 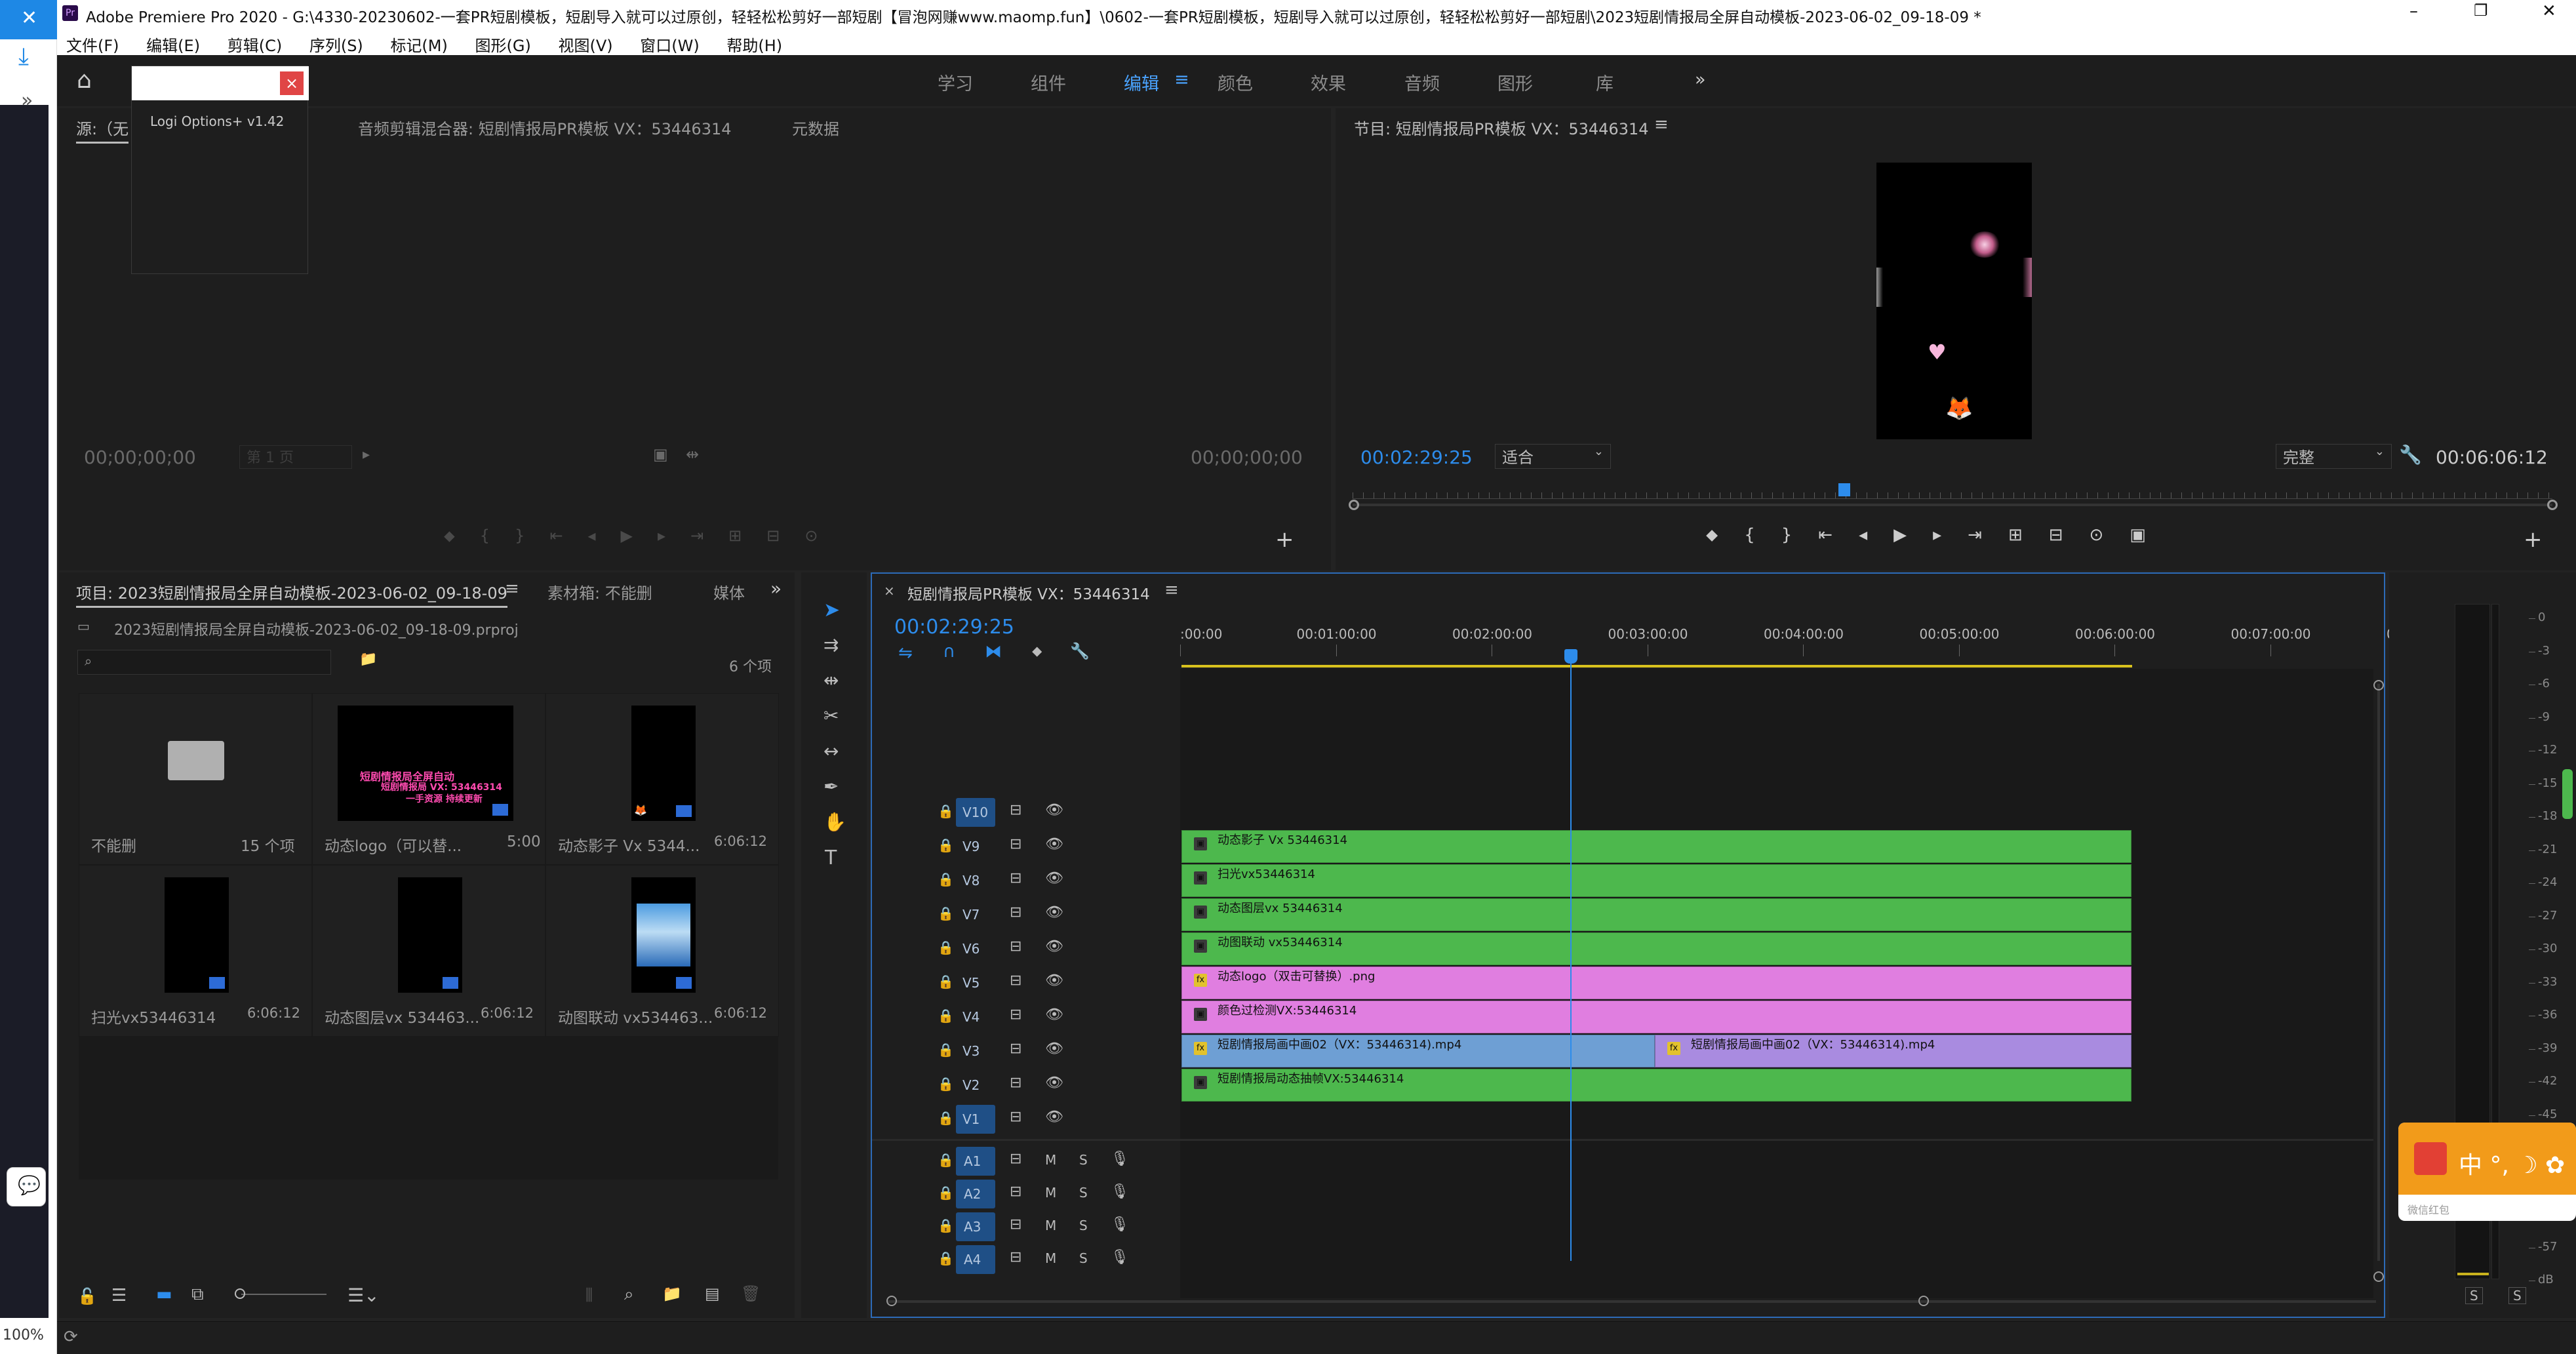 What do you see at coordinates (831, 610) in the screenshot?
I see `selection-tool-icon: ➤` at bounding box center [831, 610].